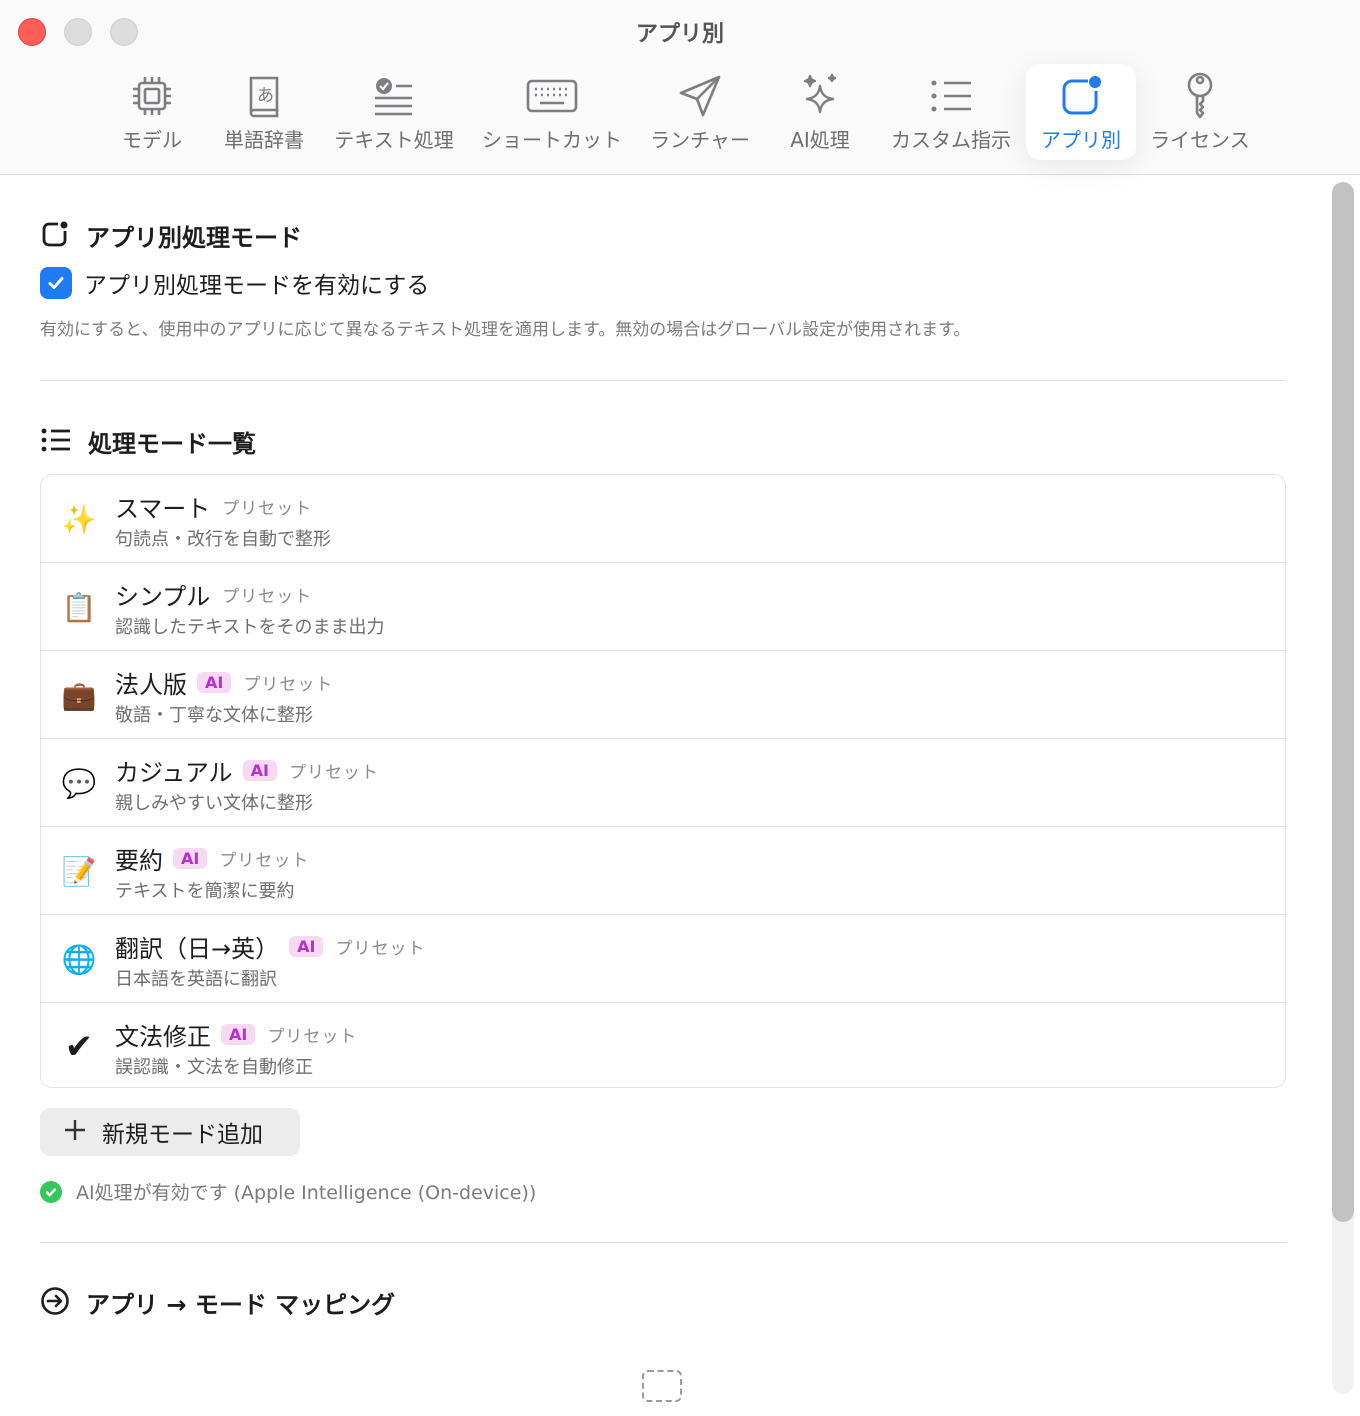 This screenshot has width=1360, height=1416. I want to click on tab-per-app: アプリ別, so click(1081, 112).